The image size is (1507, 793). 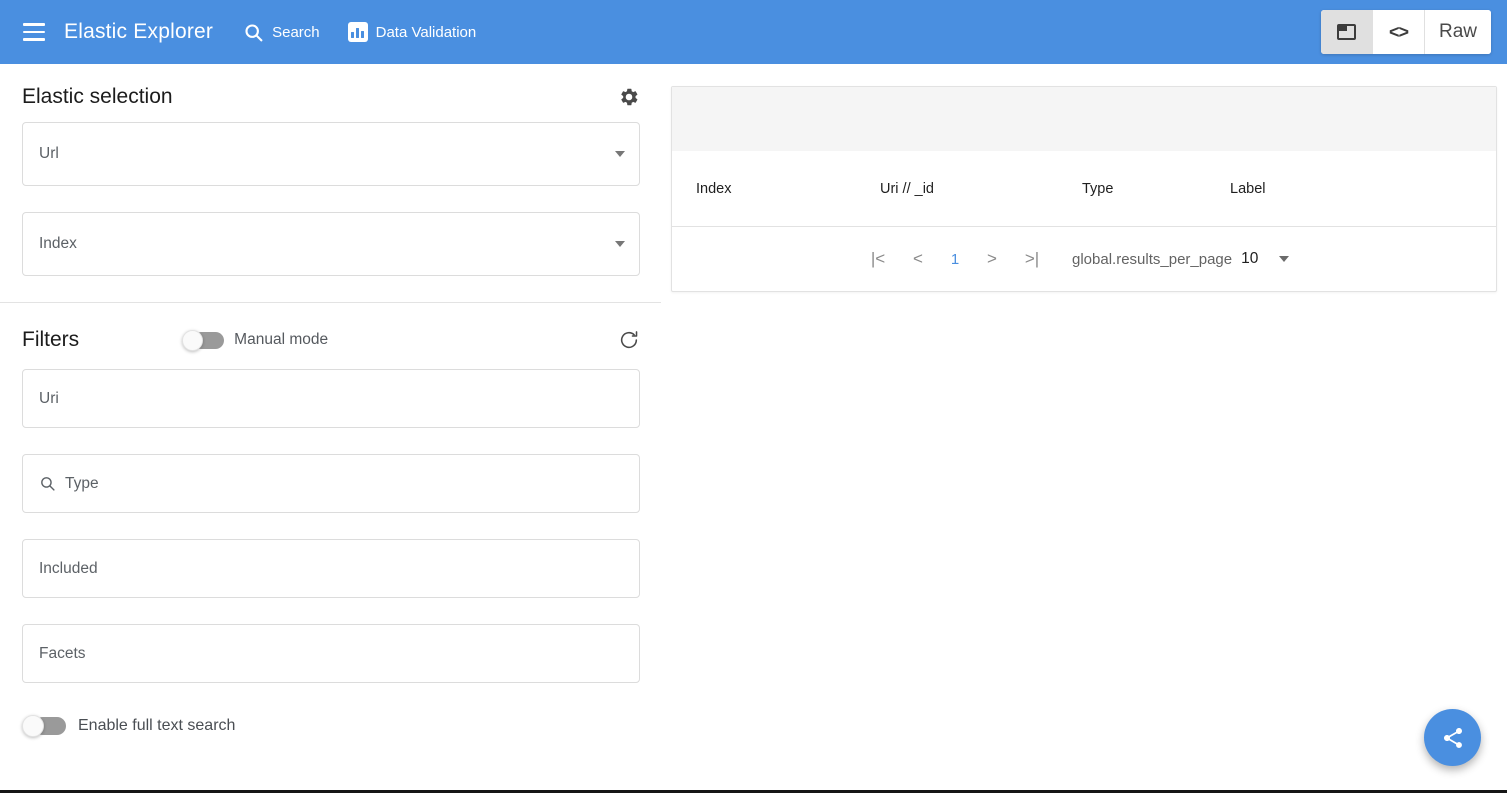 I want to click on pagination-first-button: |<, so click(x=878, y=259).